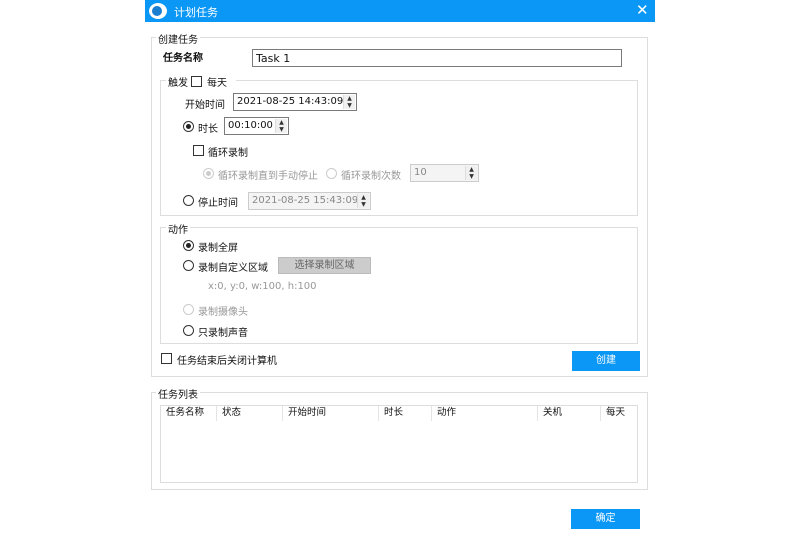 This screenshot has height=533, width=800. I want to click on duration-value: 00:10:00, so click(250, 125).